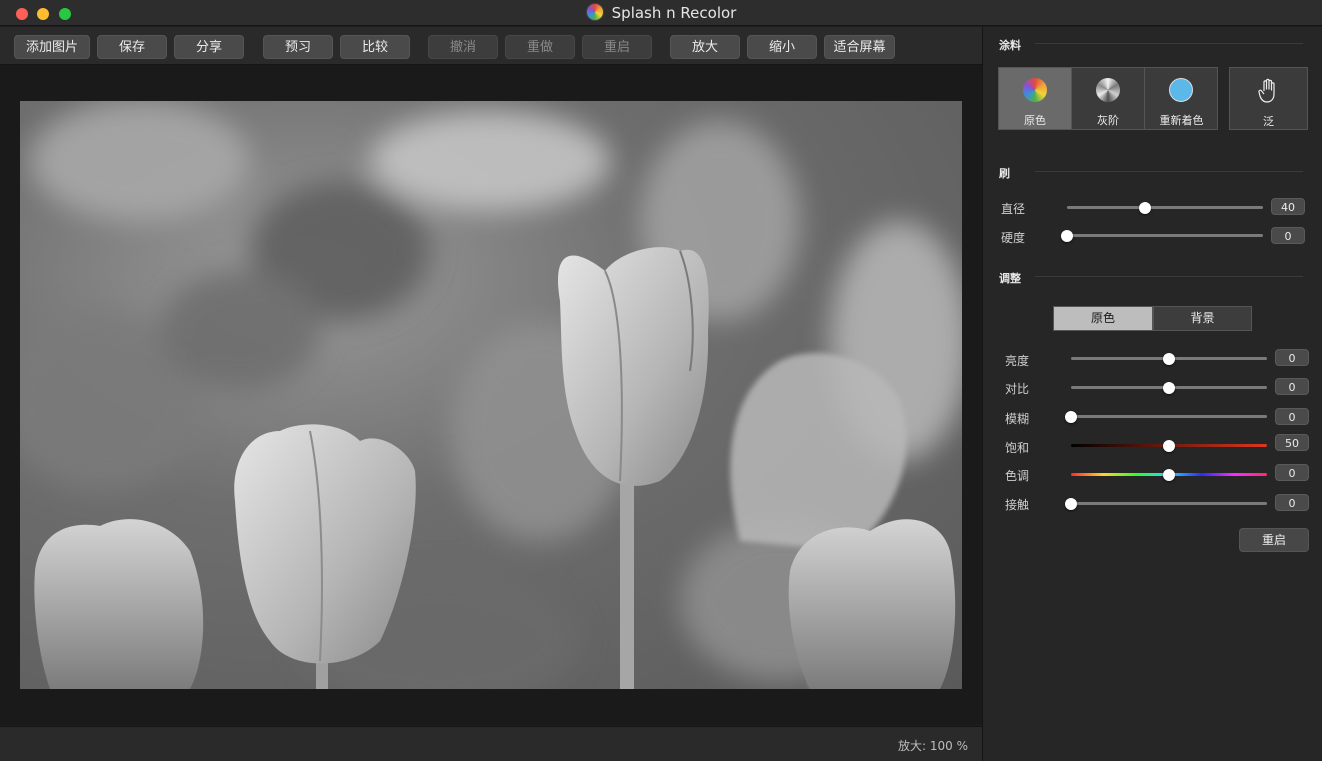 The image size is (1322, 761). I want to click on title-bar: Splash n Recolor, so click(661, 13).